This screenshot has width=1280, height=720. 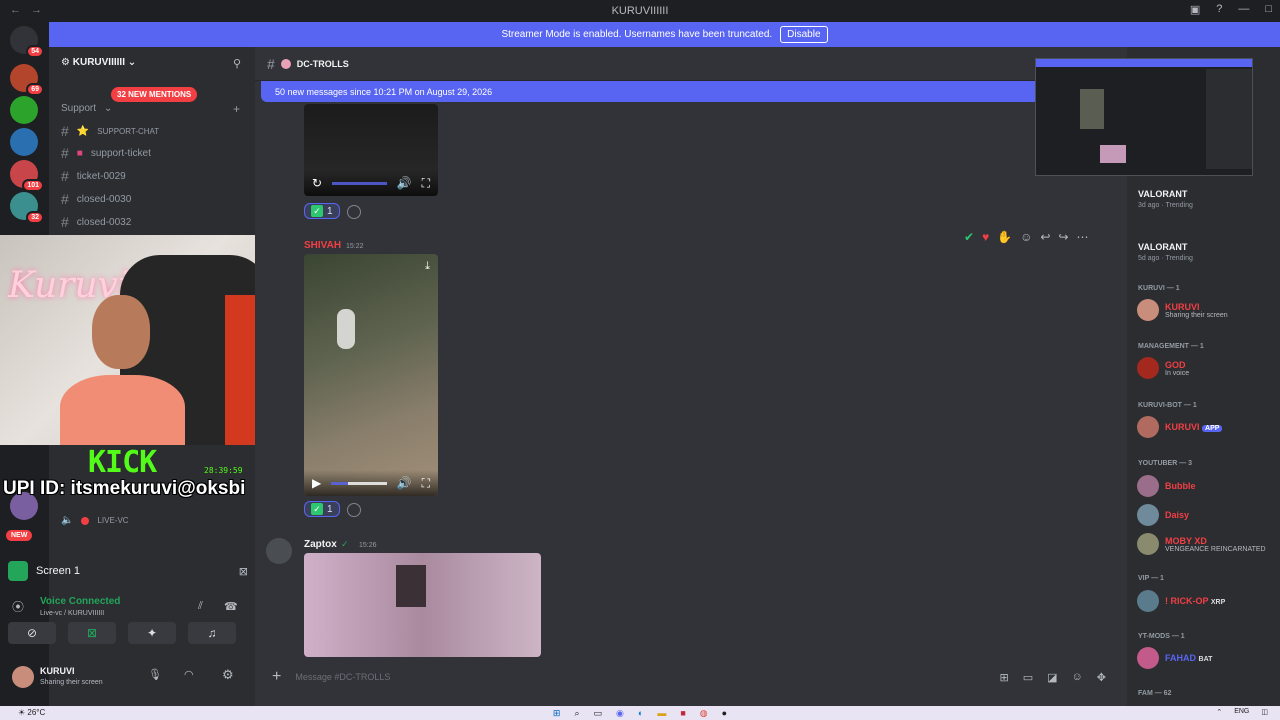 What do you see at coordinates (27, 42) in the screenshot?
I see `home-button: 54` at bounding box center [27, 42].